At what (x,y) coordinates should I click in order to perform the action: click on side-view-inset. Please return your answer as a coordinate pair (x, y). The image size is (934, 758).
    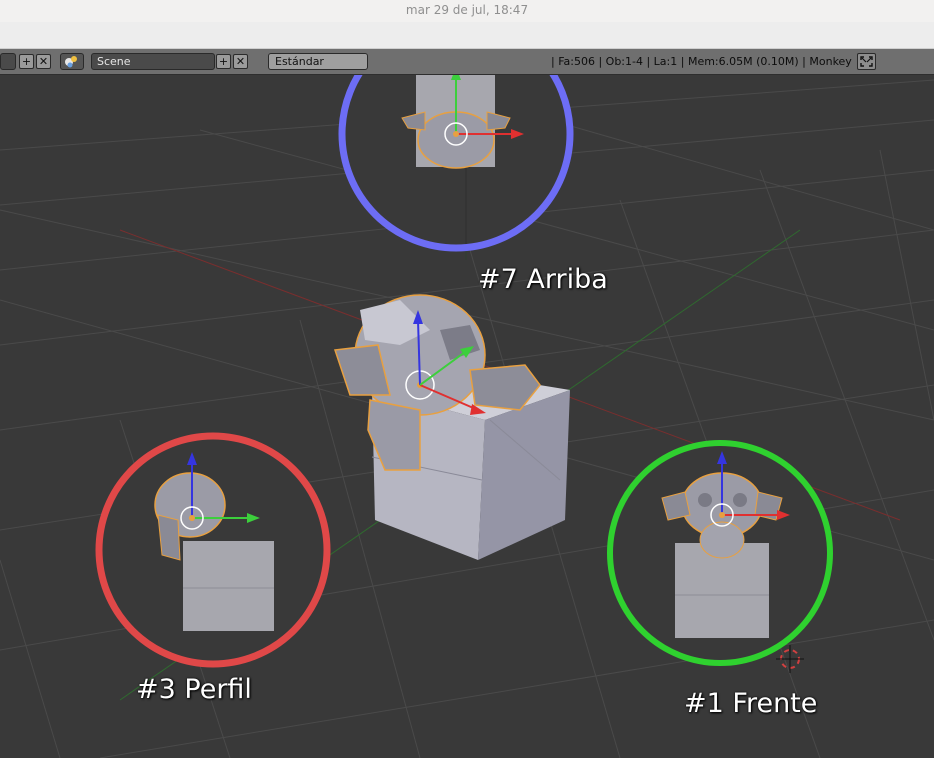
    Looking at the image, I should click on (213, 550).